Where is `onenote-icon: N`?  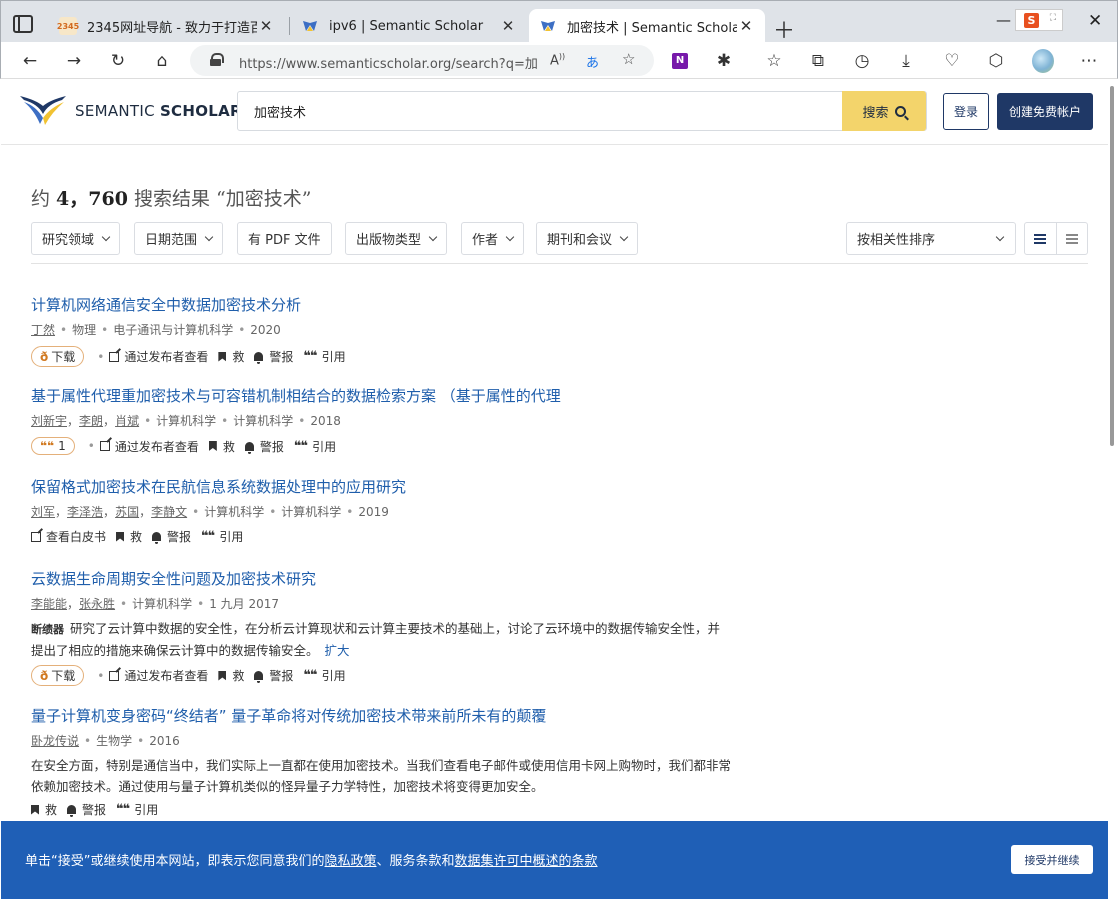
onenote-icon: N is located at coordinates (680, 61).